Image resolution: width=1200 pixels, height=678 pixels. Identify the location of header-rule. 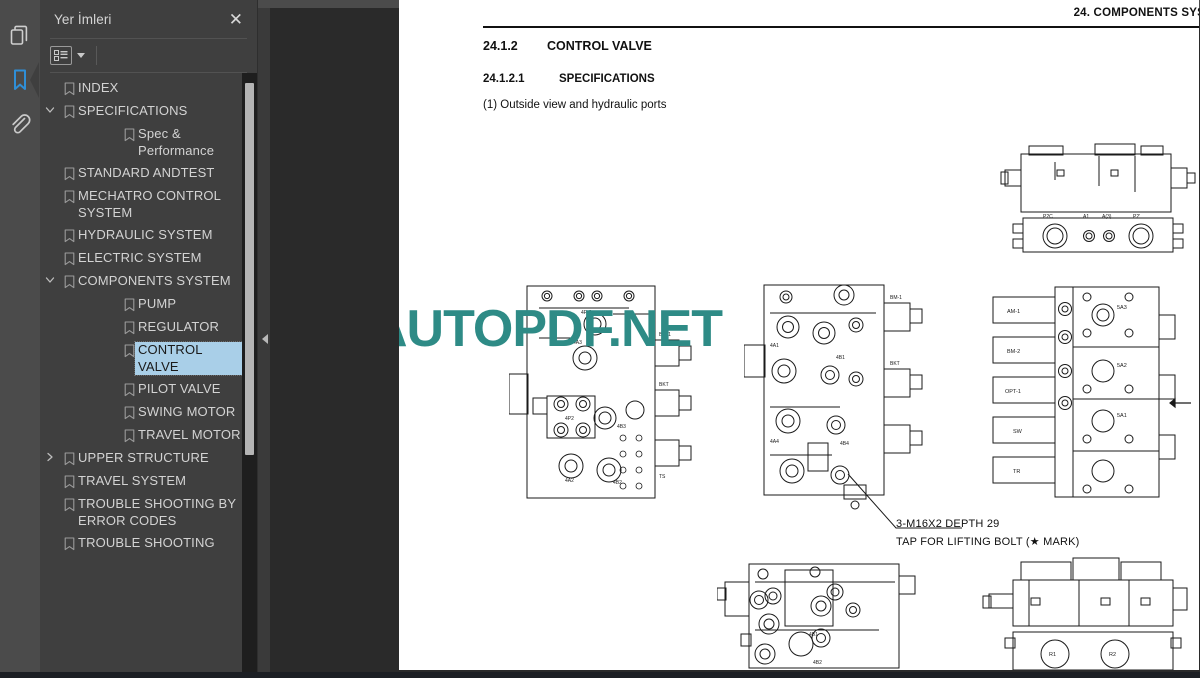
(841, 27).